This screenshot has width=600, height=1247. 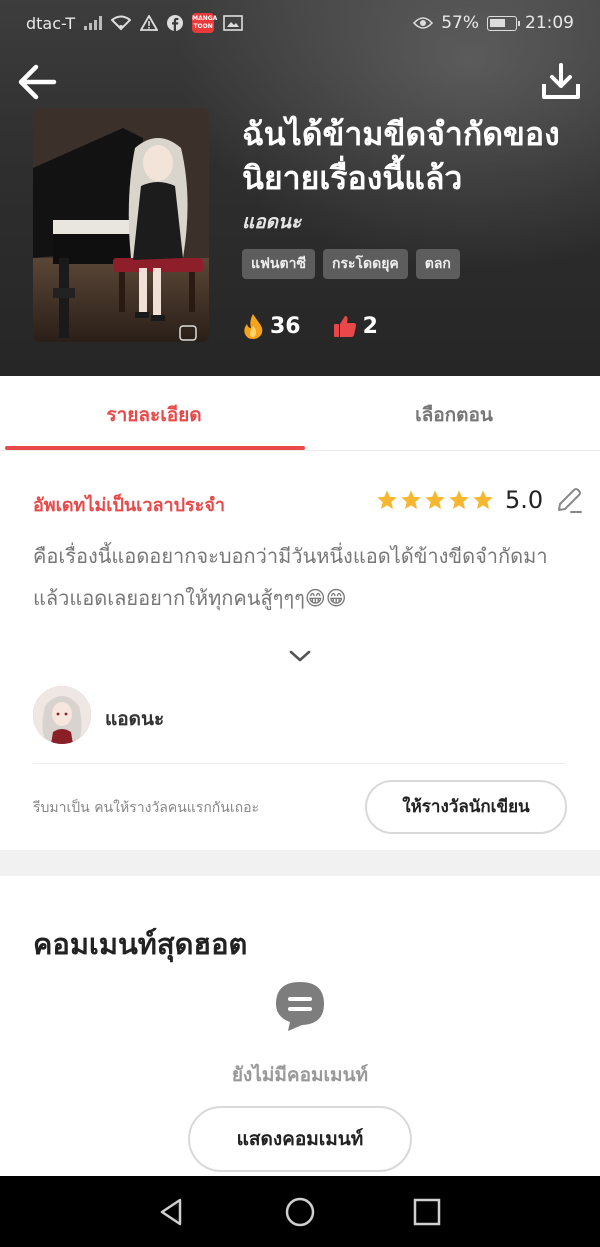 What do you see at coordinates (300, 1006) in the screenshot?
I see `comment-bubble-icon` at bounding box center [300, 1006].